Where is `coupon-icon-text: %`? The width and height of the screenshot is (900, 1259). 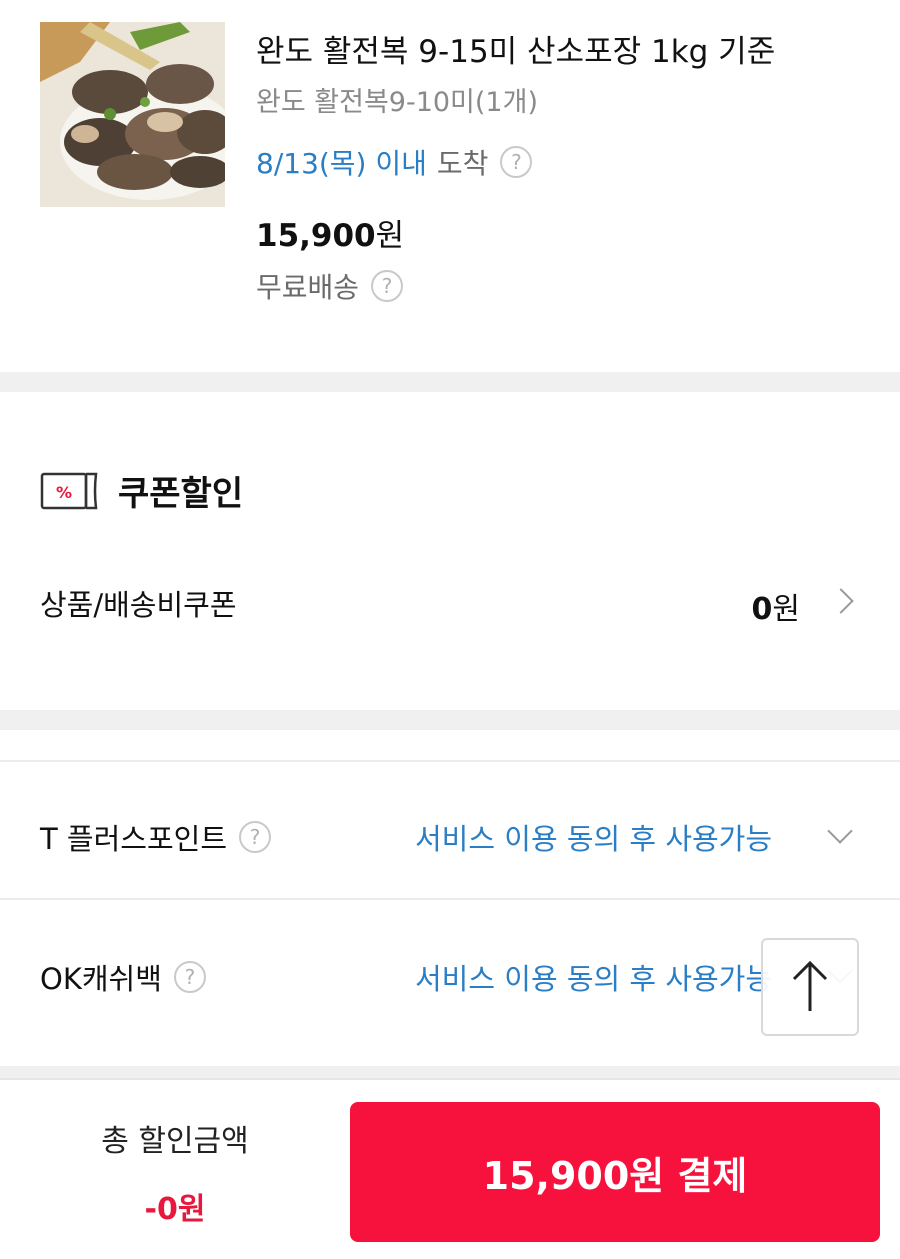 coupon-icon-text: % is located at coordinates (64, 492).